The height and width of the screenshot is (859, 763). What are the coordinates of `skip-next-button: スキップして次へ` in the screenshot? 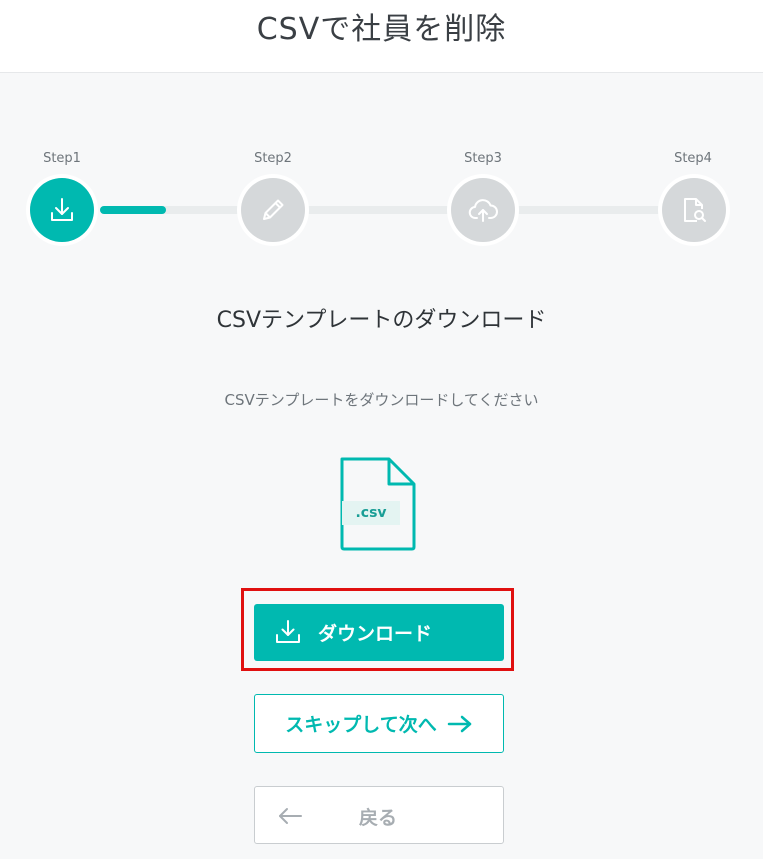 It's located at (379, 723).